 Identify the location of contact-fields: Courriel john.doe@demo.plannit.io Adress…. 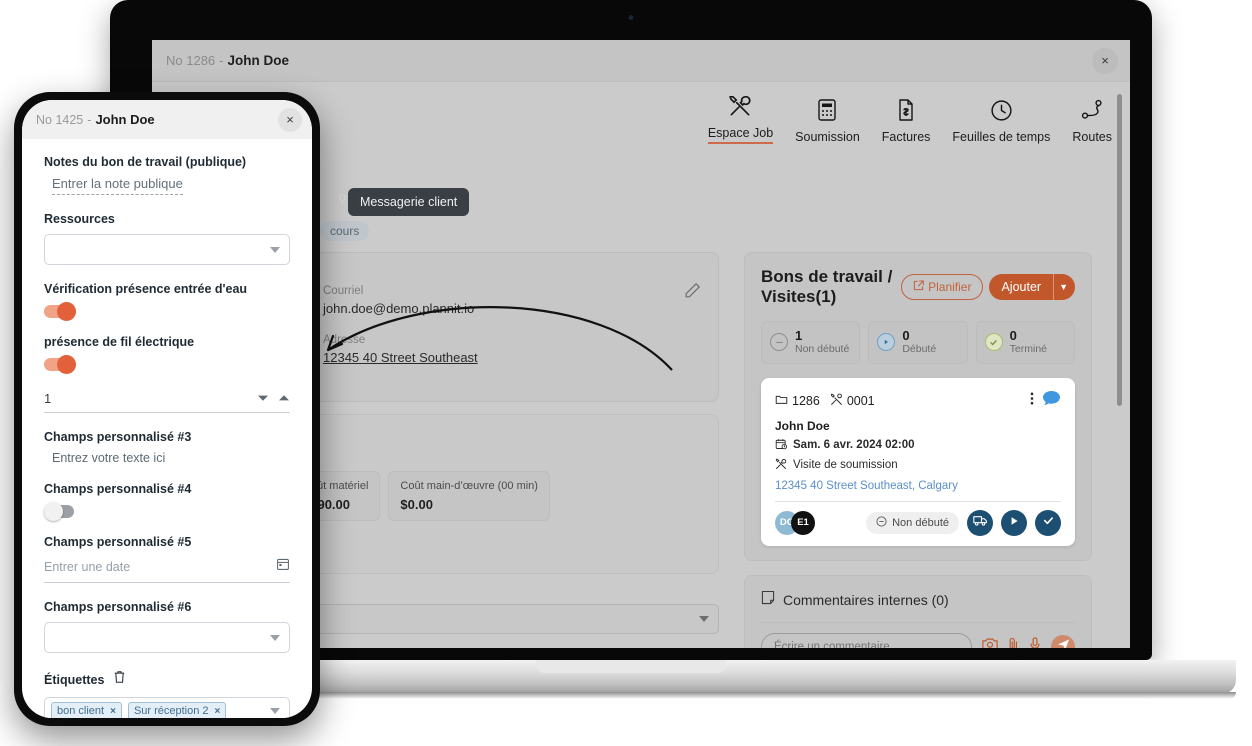
(511, 325).